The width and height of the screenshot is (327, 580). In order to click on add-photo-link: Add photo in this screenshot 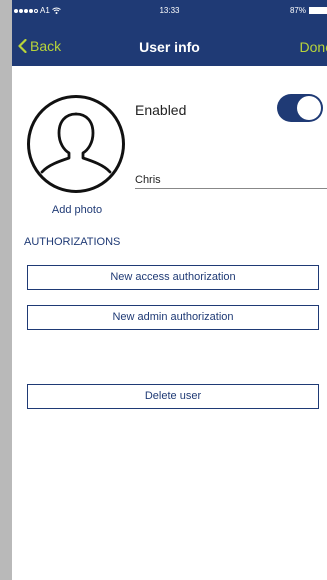, I will do `click(77, 210)`.